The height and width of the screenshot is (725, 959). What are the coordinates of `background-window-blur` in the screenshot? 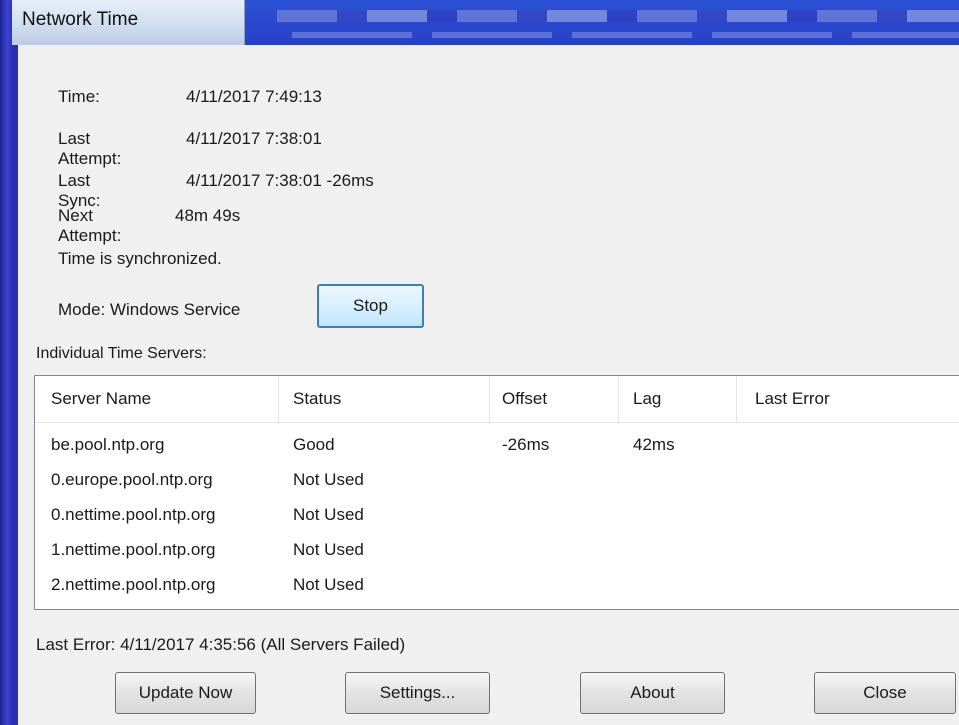 It's located at (618, 16).